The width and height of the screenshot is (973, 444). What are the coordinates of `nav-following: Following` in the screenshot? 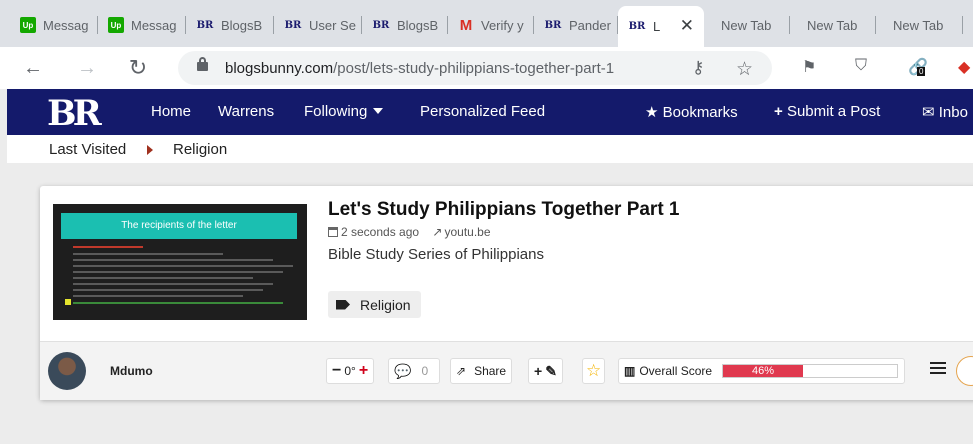 It's located at (344, 111).